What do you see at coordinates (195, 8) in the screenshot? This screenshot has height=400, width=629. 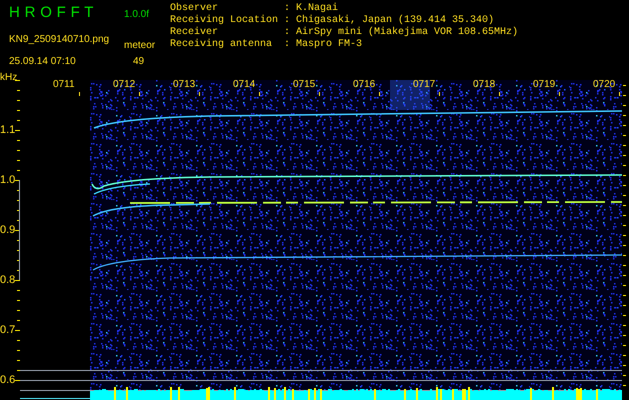 I see `info-label: Observer` at bounding box center [195, 8].